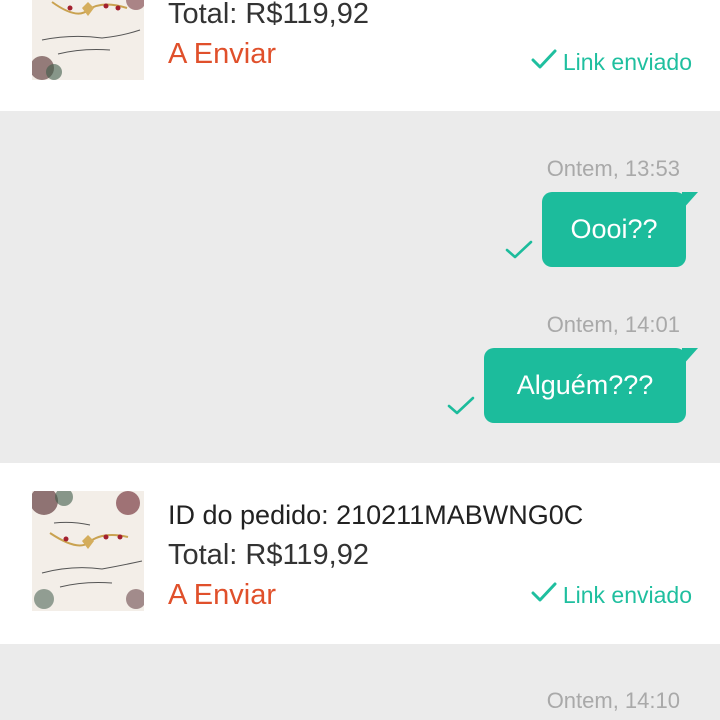 This screenshot has width=720, height=720. I want to click on message-bubble: Alguém???, so click(591, 385).